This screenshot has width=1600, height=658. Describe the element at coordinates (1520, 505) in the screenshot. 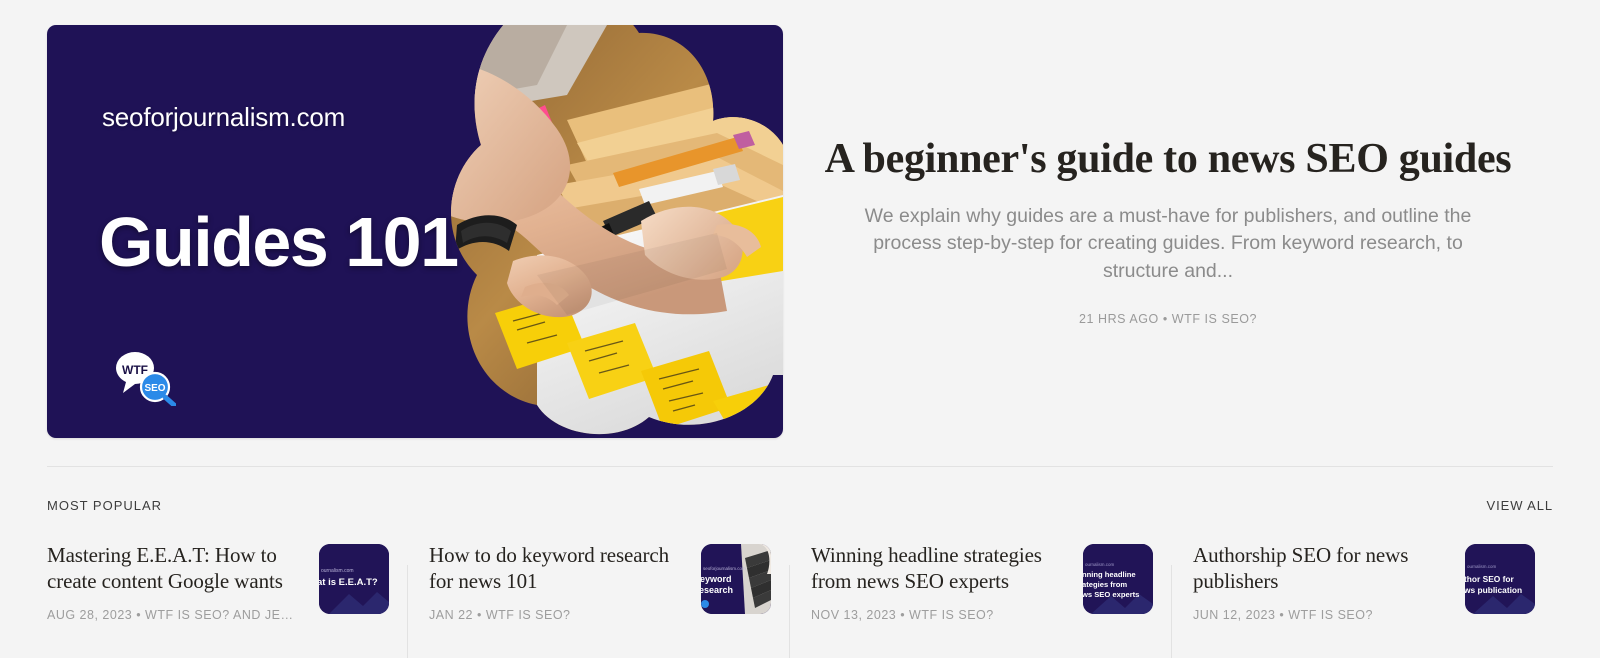

I see `view-all-link: VIEW ALL` at that location.